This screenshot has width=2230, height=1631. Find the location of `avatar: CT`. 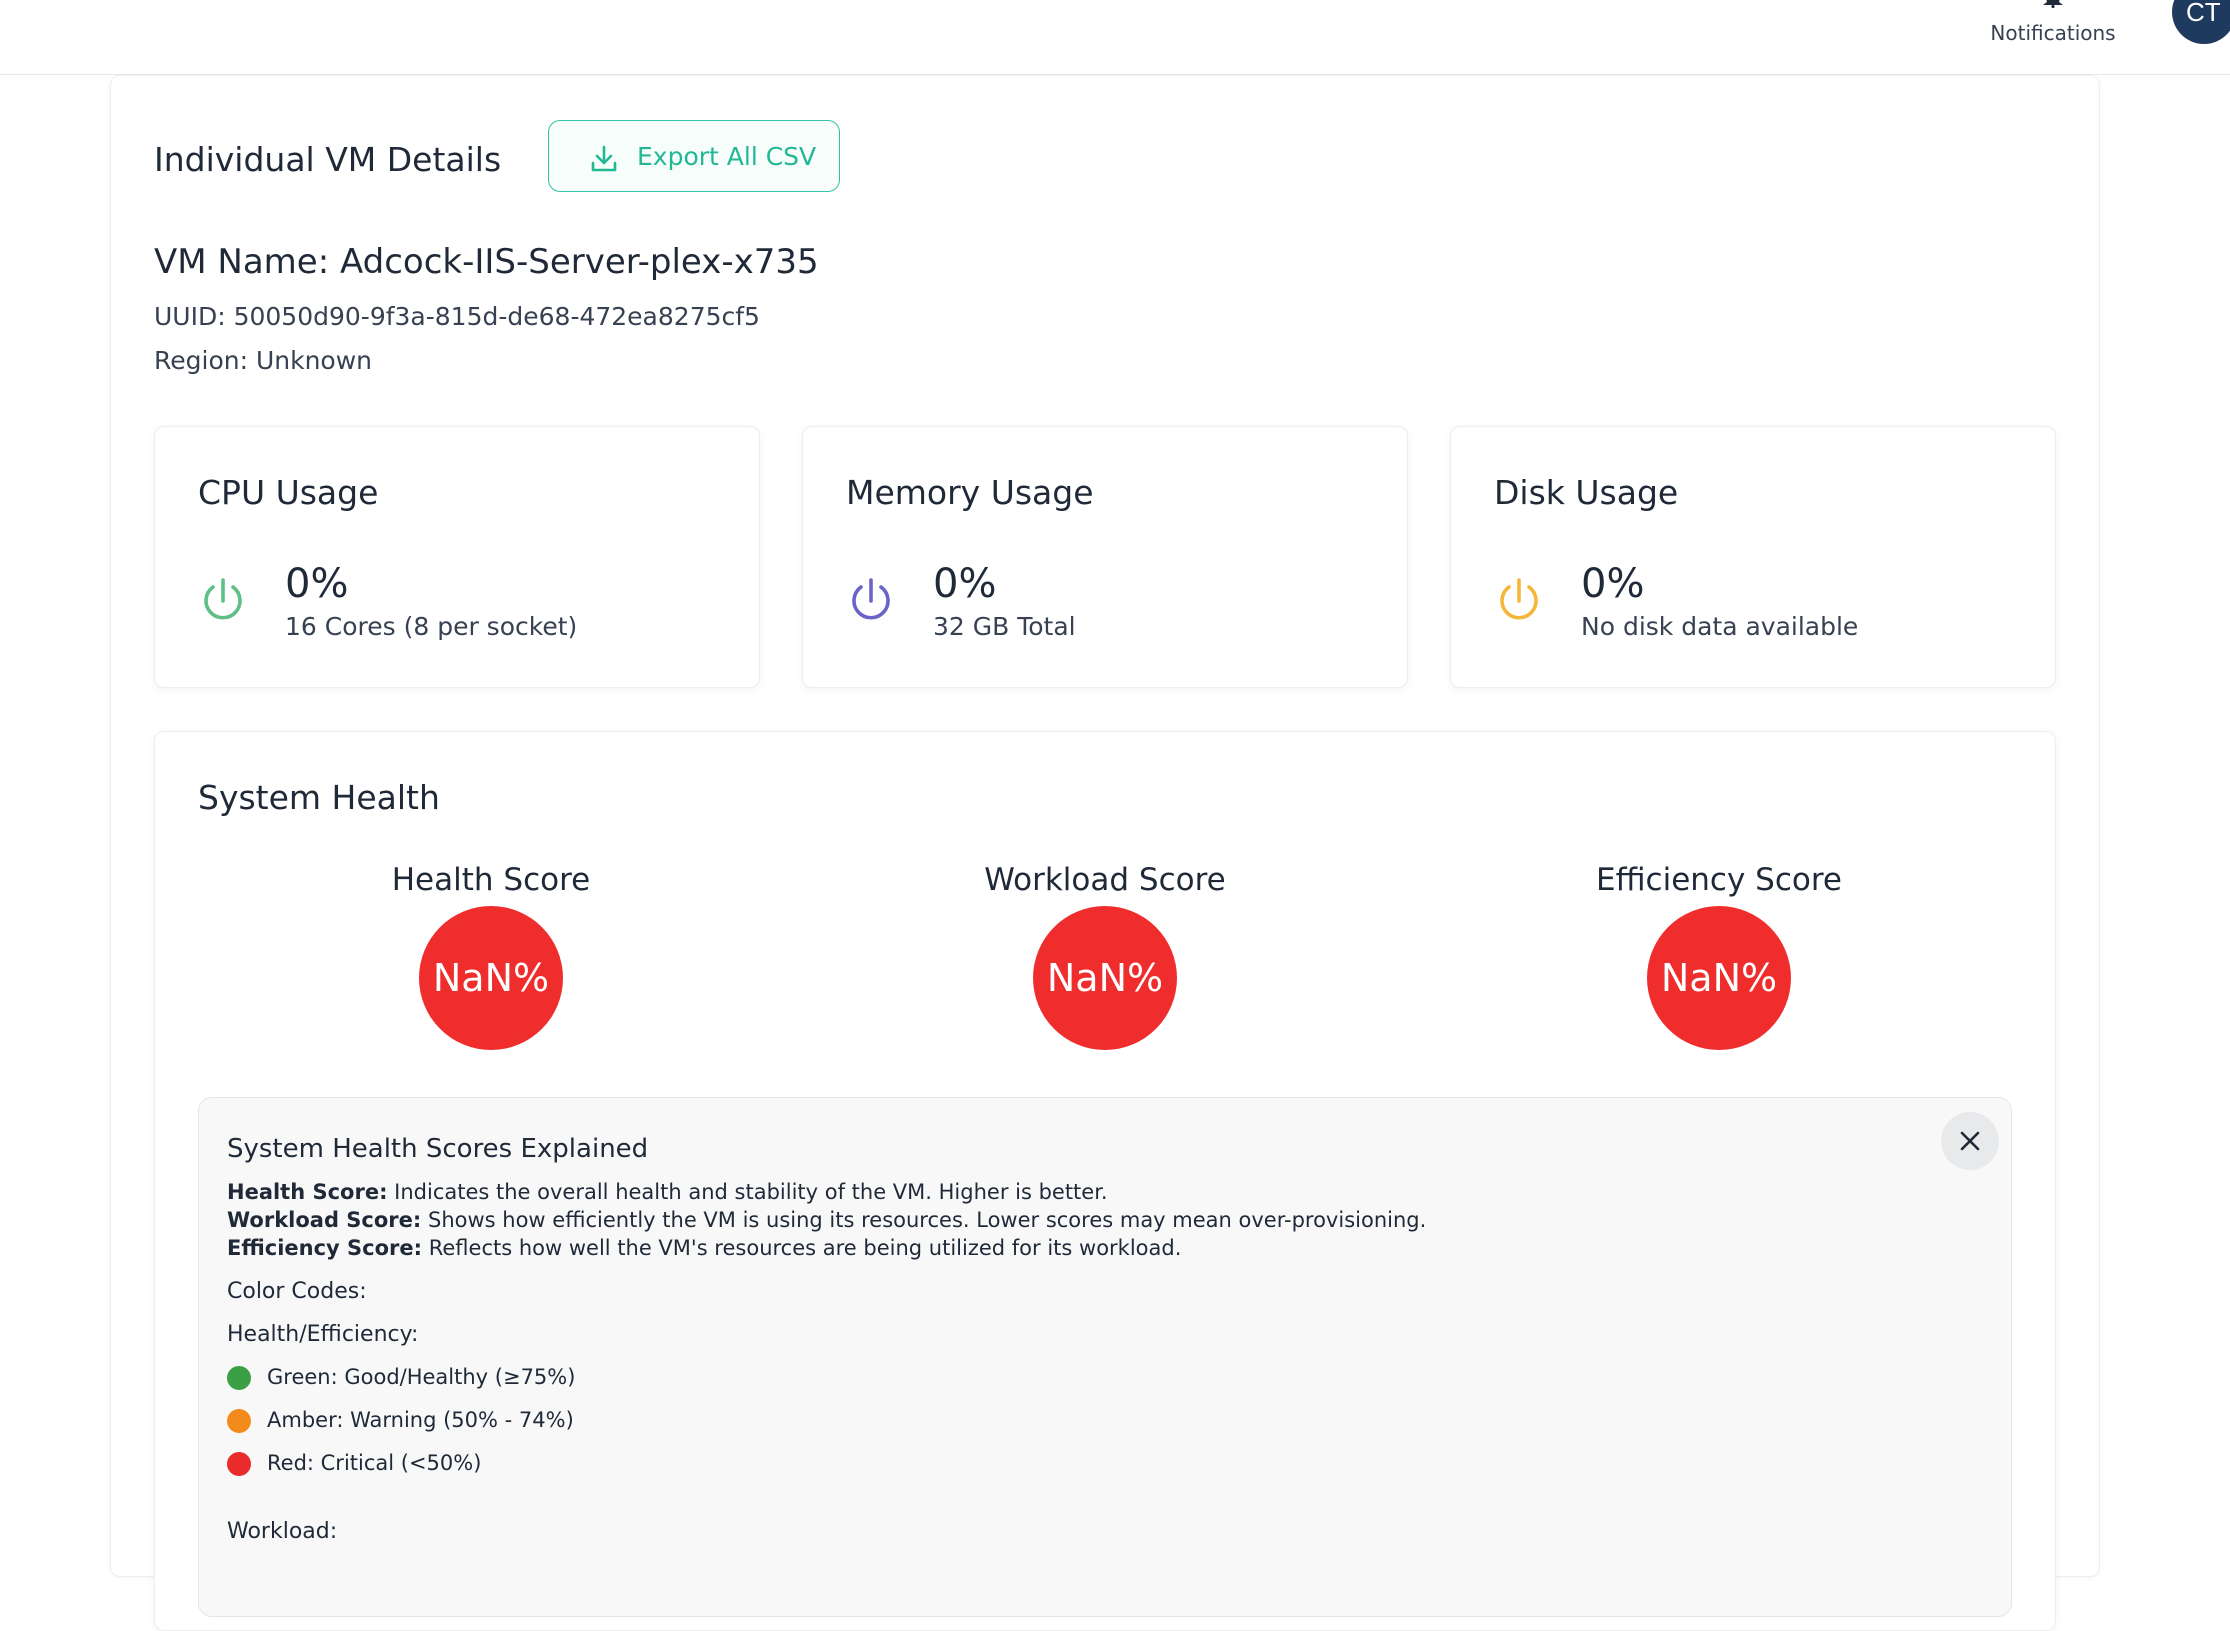

avatar: CT is located at coordinates (2201, 22).